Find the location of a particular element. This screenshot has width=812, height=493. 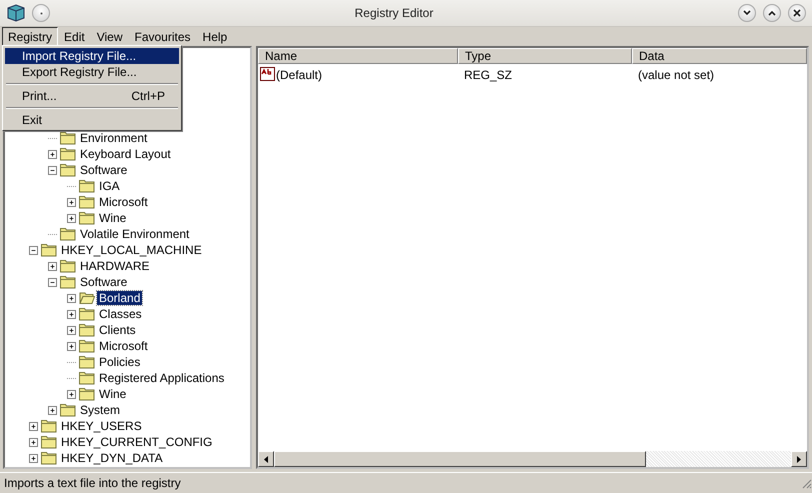

chevron-down-icon is located at coordinates (747, 13).